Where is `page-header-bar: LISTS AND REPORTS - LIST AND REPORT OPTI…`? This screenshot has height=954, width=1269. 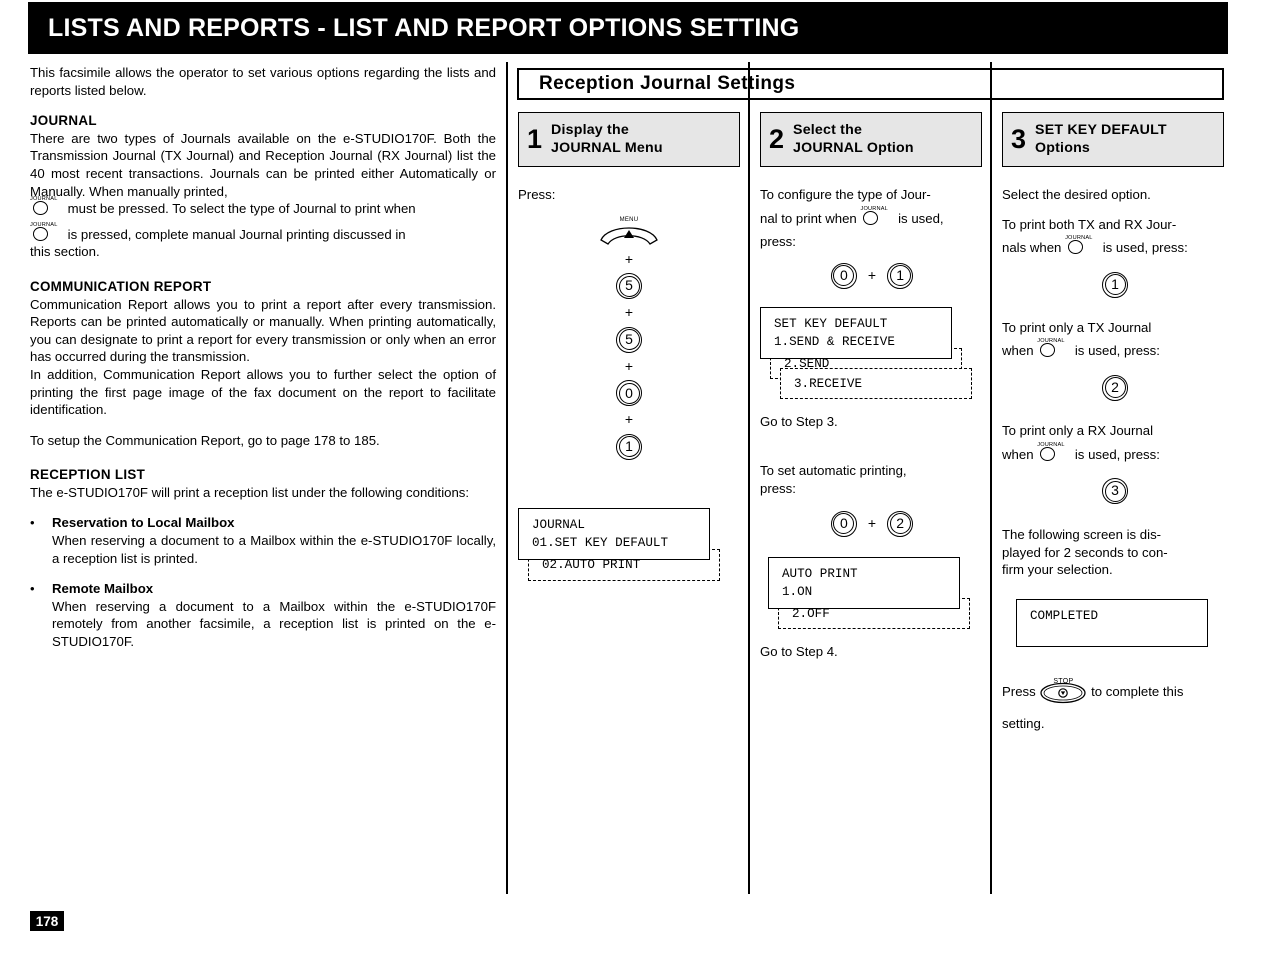
page-header-bar: LISTS AND REPORTS - LIST AND REPORT OPTI… is located at coordinates (628, 28).